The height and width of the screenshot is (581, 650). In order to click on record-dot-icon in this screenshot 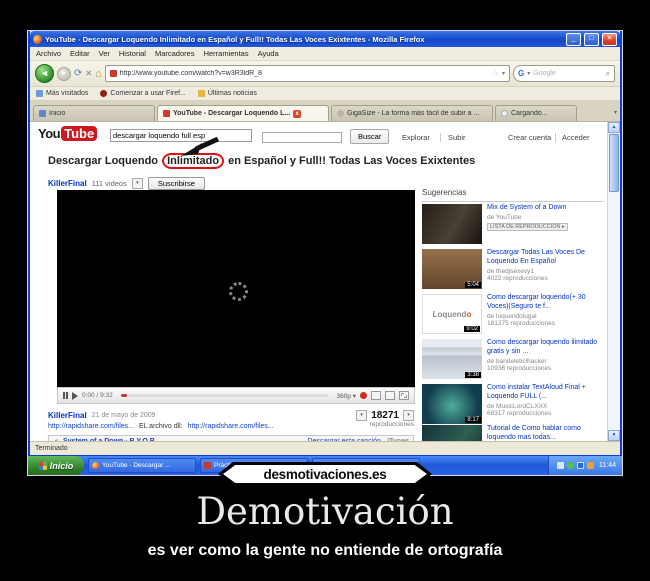, I will do `click(363, 395)`.